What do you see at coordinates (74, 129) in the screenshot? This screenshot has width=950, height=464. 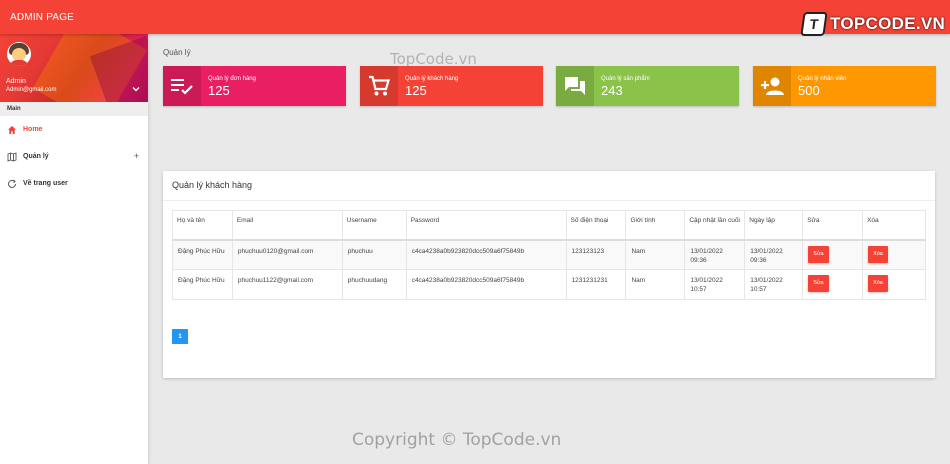 I see `sidebar-item-home: Home` at bounding box center [74, 129].